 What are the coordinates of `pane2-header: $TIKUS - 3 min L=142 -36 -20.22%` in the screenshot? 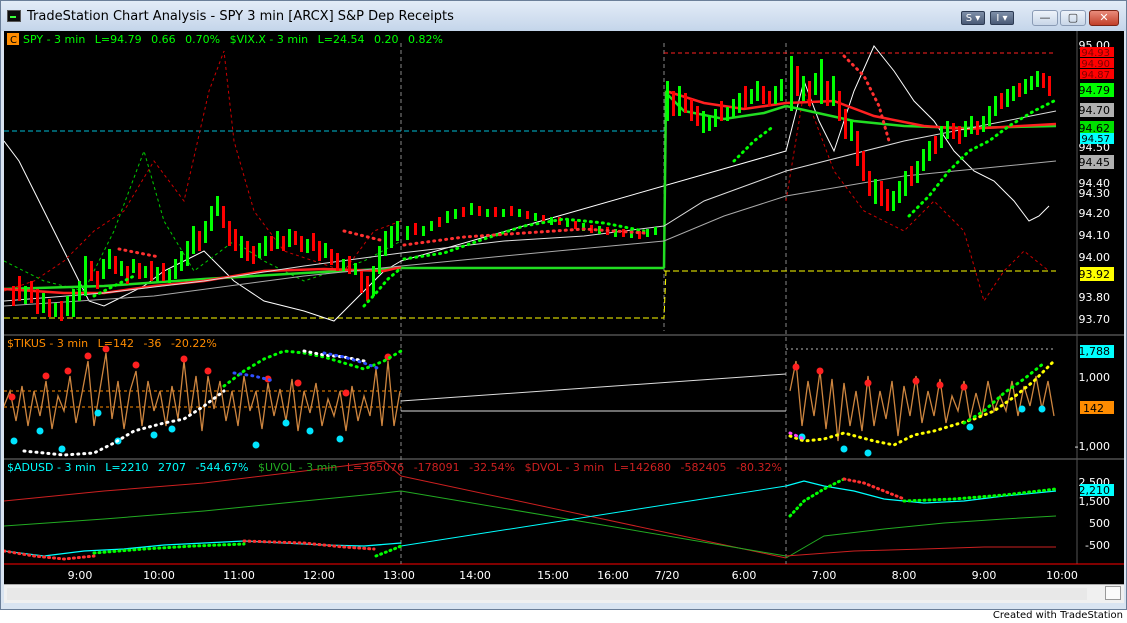 It's located at (112, 343).